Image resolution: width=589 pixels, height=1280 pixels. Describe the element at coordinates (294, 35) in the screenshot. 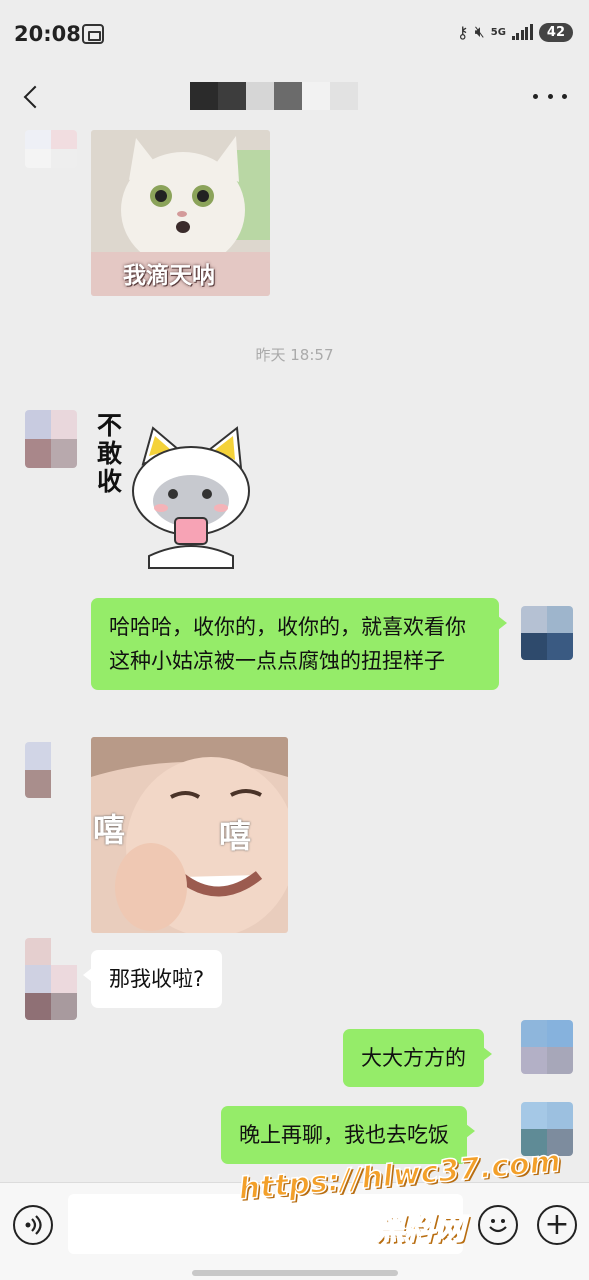

I see `status-bar: 20:08 ⚷ 🔇︎ 5G 42` at that location.